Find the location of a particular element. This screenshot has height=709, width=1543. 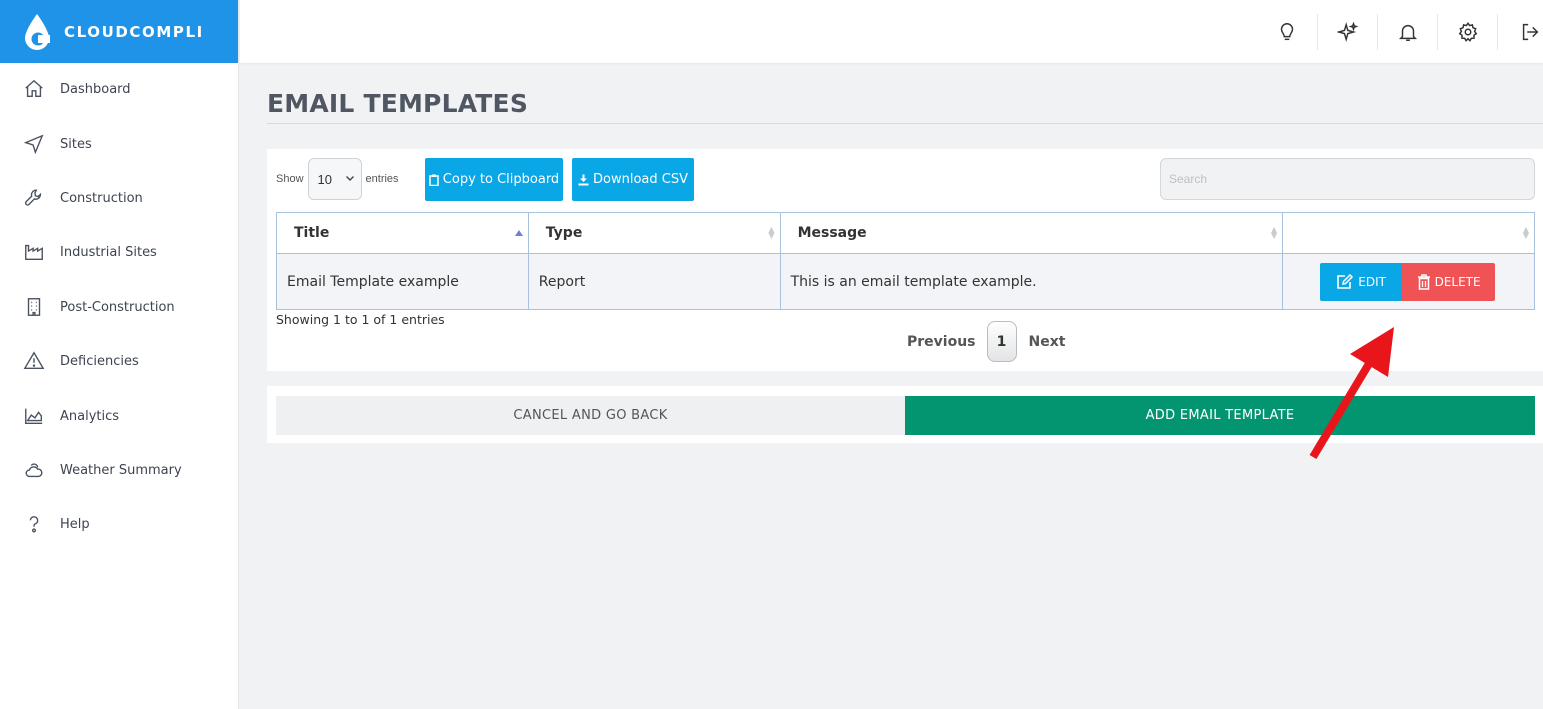

sidebar-item-construction: Construction is located at coordinates (119, 198).